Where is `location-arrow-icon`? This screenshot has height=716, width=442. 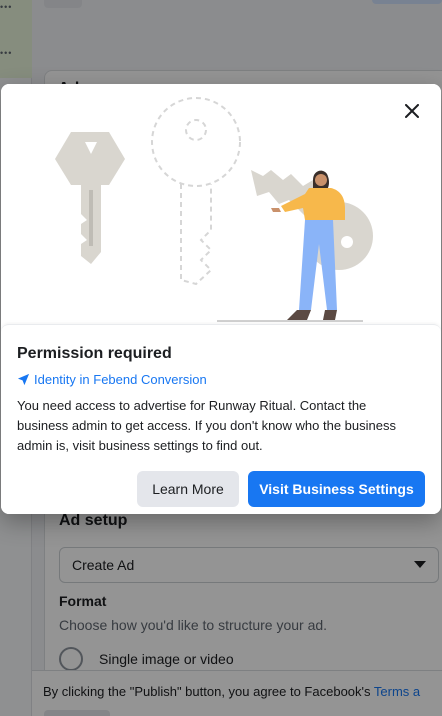 location-arrow-icon is located at coordinates (23, 379).